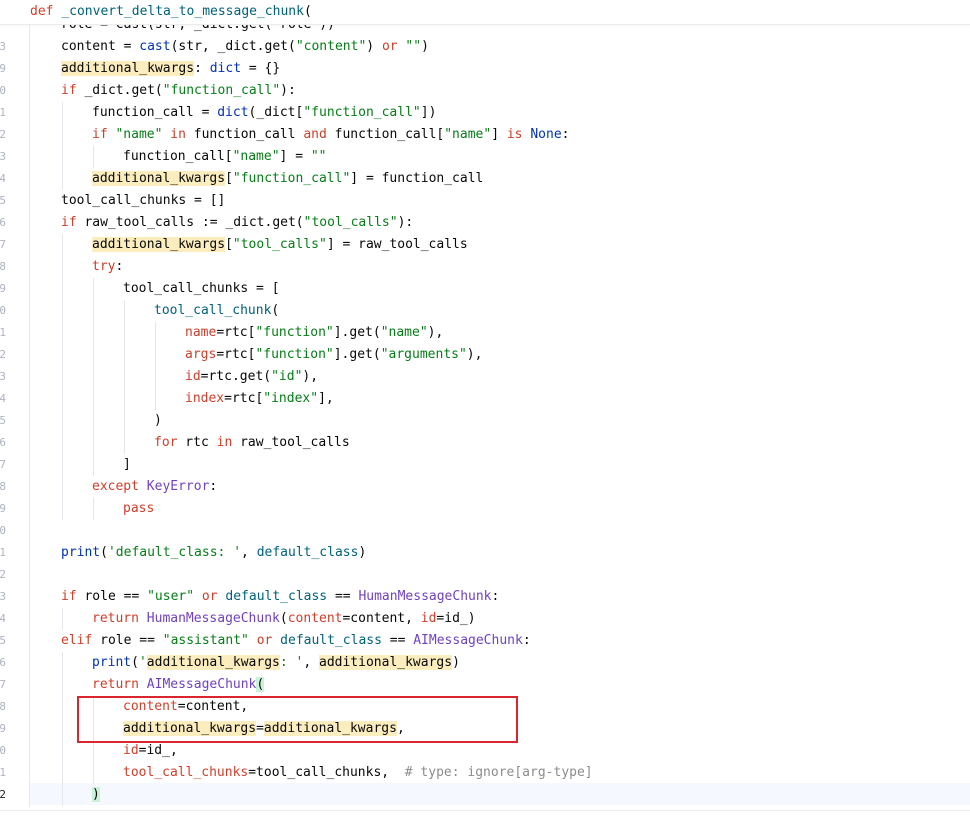 The height and width of the screenshot is (815, 970). I want to click on code-line: try:, so click(107, 267).